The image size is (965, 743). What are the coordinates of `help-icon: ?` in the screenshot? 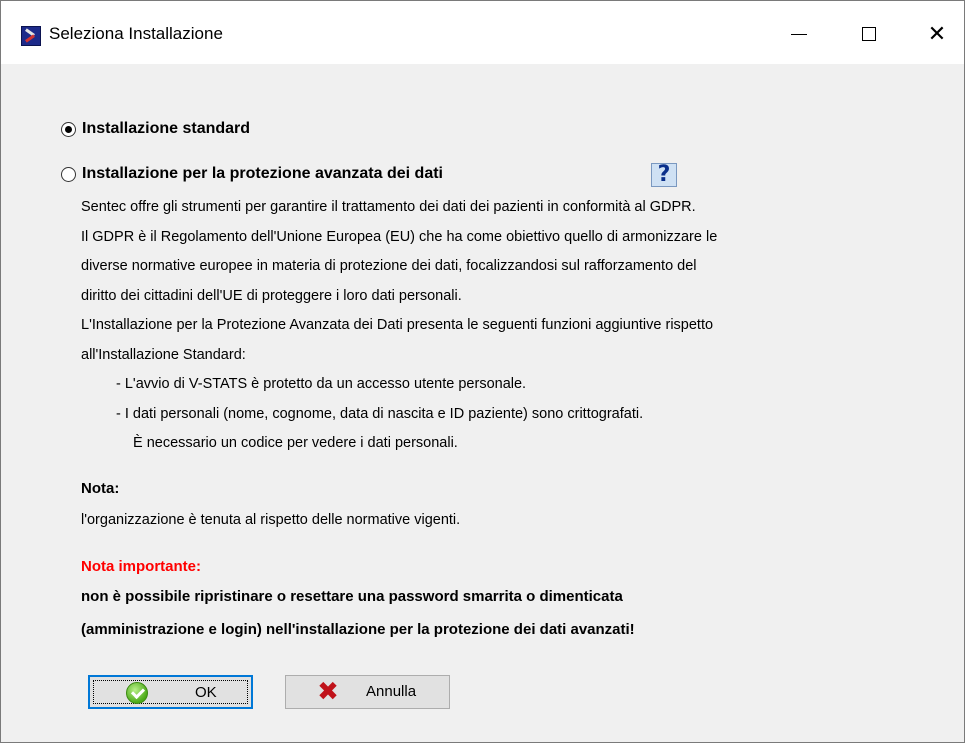 It's located at (664, 175).